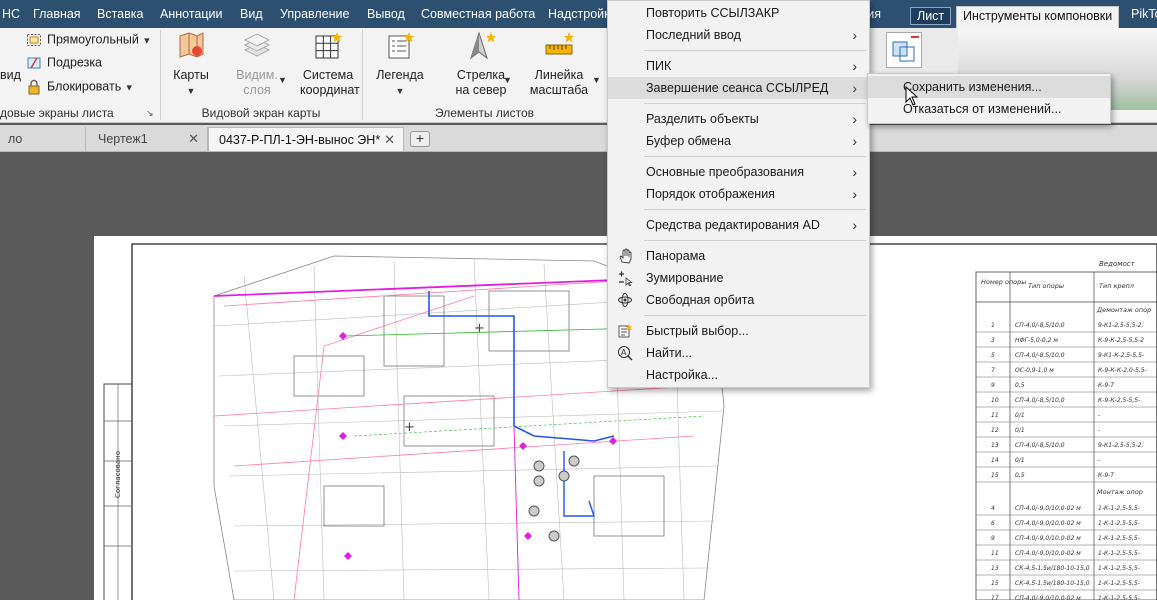 The image size is (1157, 600). I want to click on ribbon-tab-pikto: PikTo, so click(1144, 14).